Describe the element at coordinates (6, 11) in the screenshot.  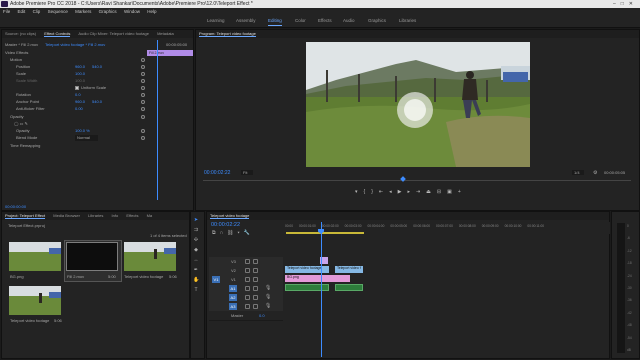
I see `menu-file: File` at that location.